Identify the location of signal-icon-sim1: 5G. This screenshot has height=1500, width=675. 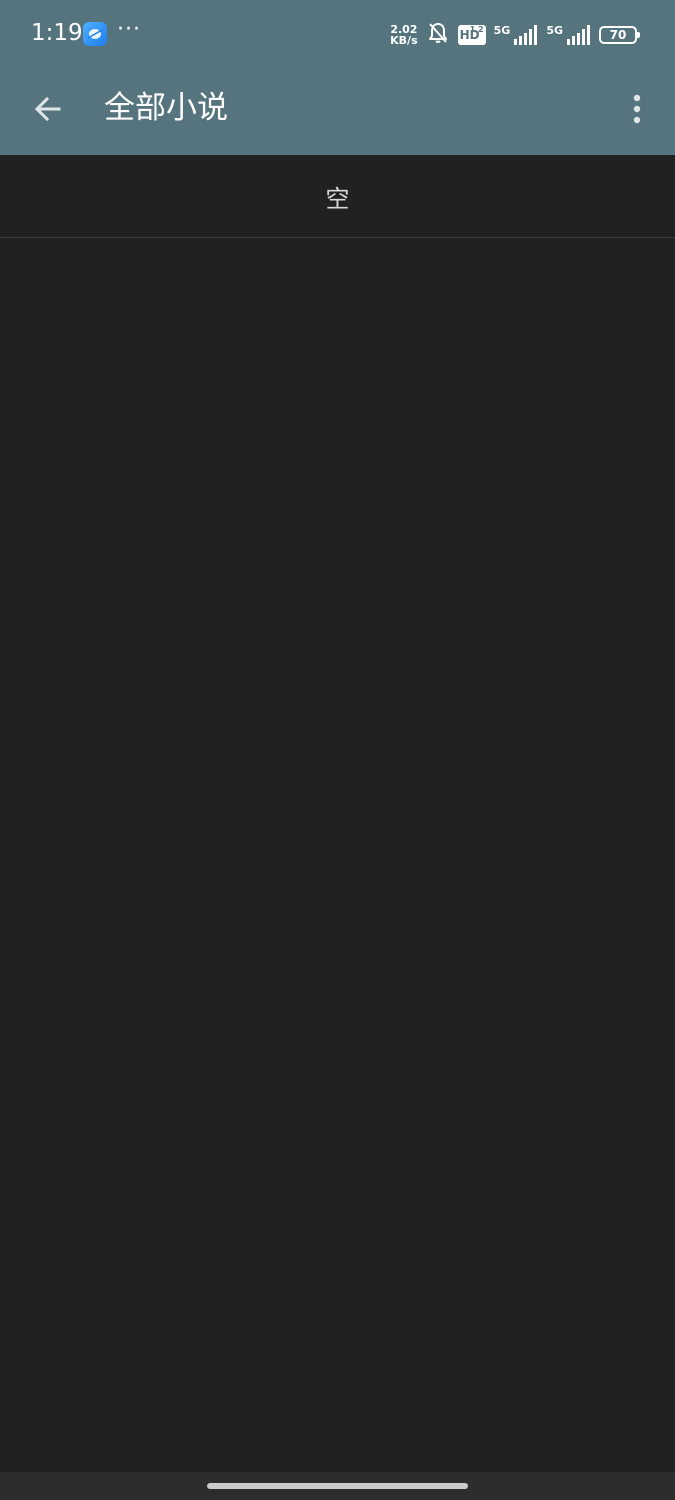
(516, 35).